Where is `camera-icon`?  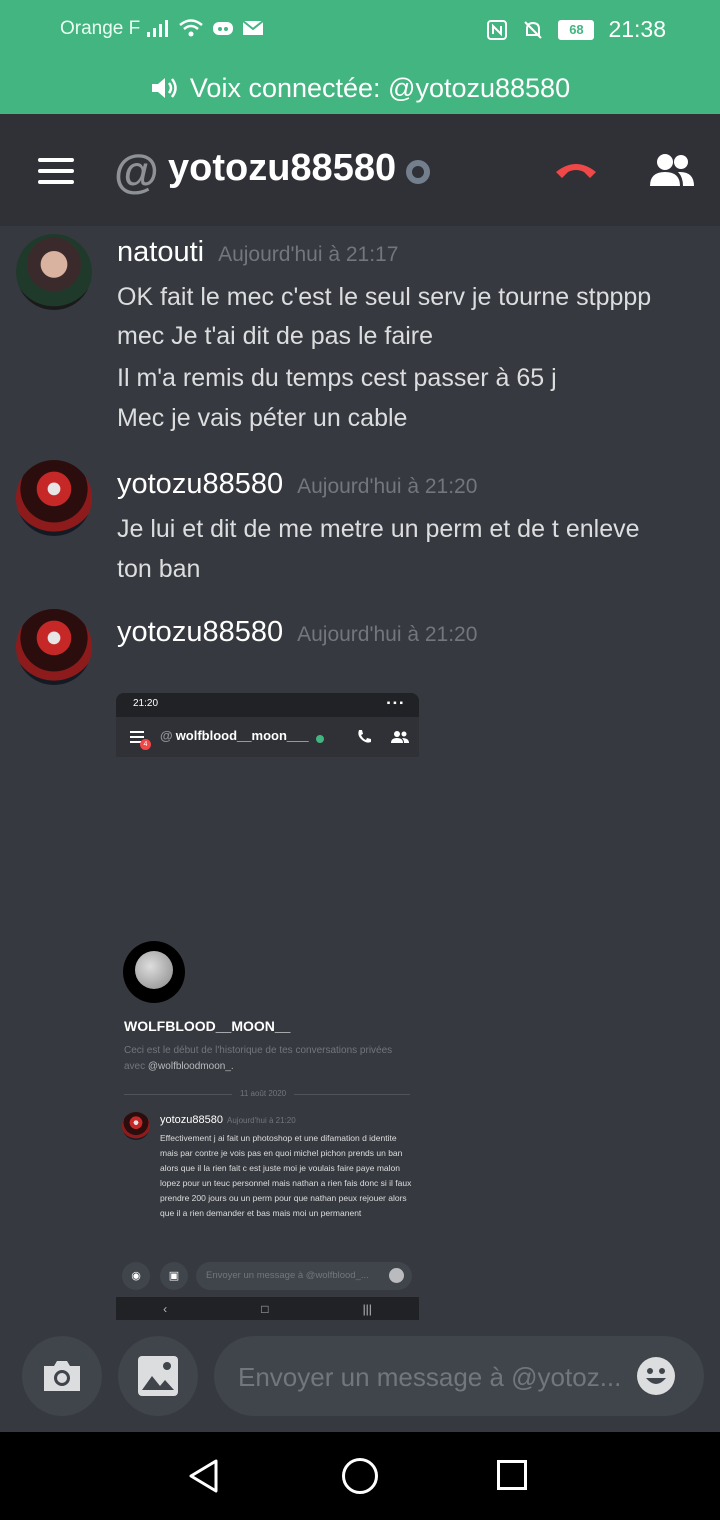
camera-icon is located at coordinates (62, 1376).